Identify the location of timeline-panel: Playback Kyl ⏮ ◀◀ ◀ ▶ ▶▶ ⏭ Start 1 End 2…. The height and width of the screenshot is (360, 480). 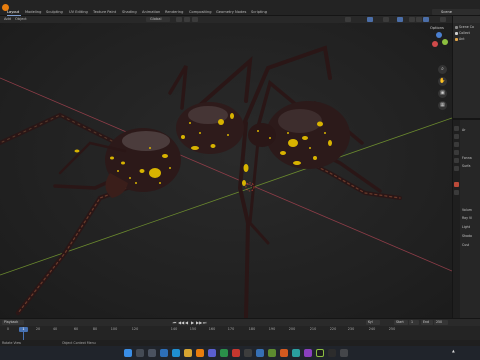
(240, 329).